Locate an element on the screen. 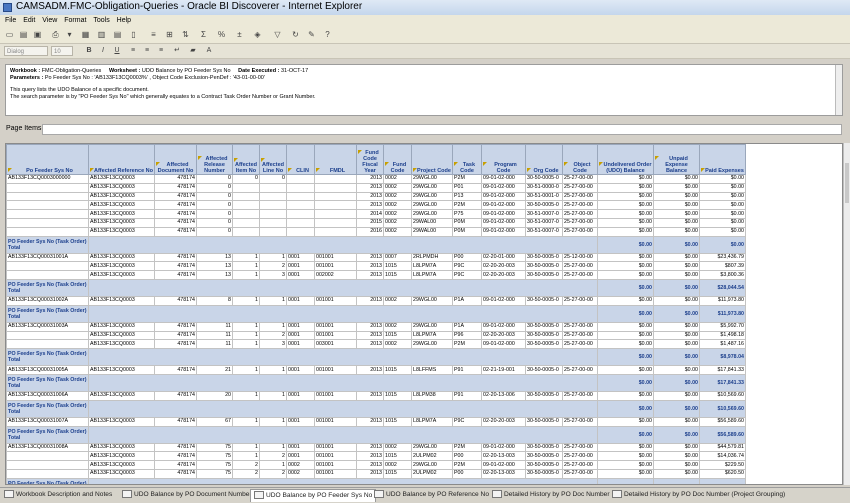  tab-udo-by-po-document: UDO Balance by PO Document Number is located at coordinates (187, 495).